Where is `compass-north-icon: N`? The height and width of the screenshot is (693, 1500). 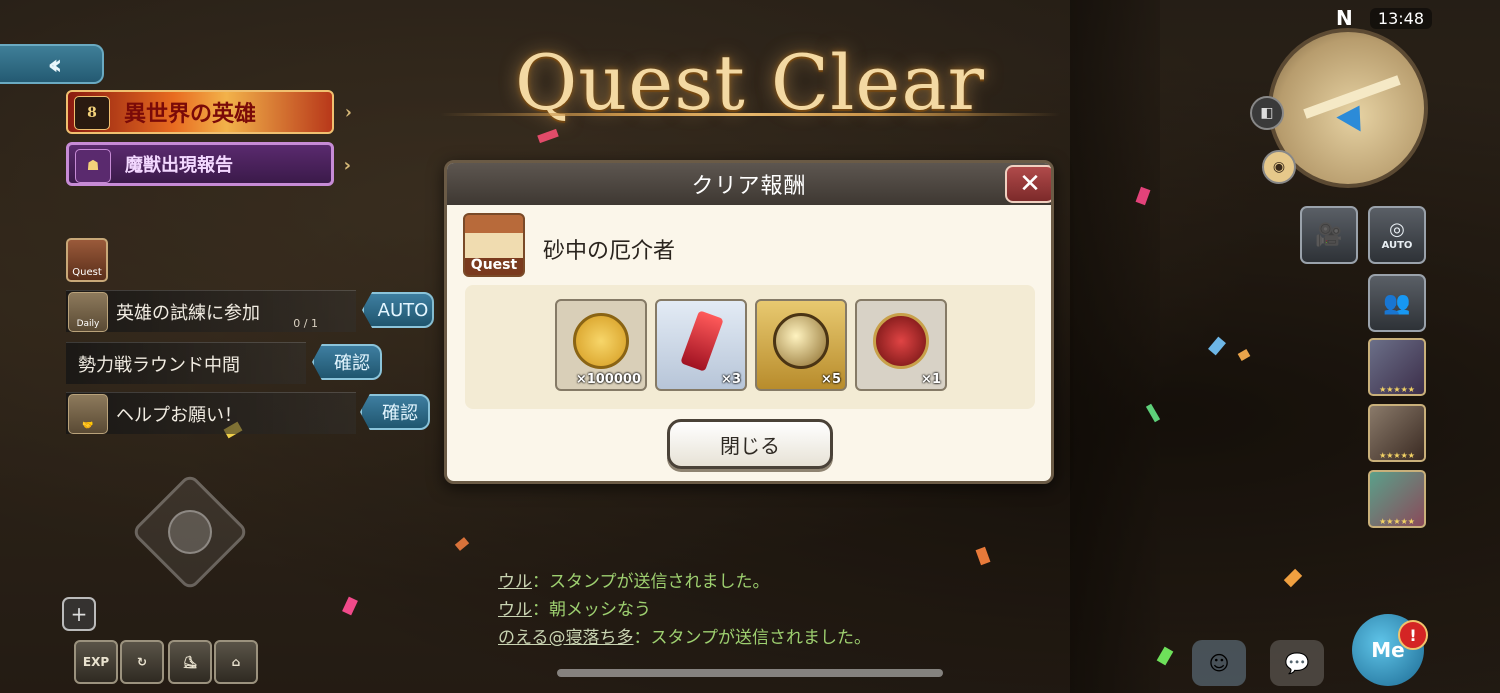 compass-north-icon: N is located at coordinates (1344, 18).